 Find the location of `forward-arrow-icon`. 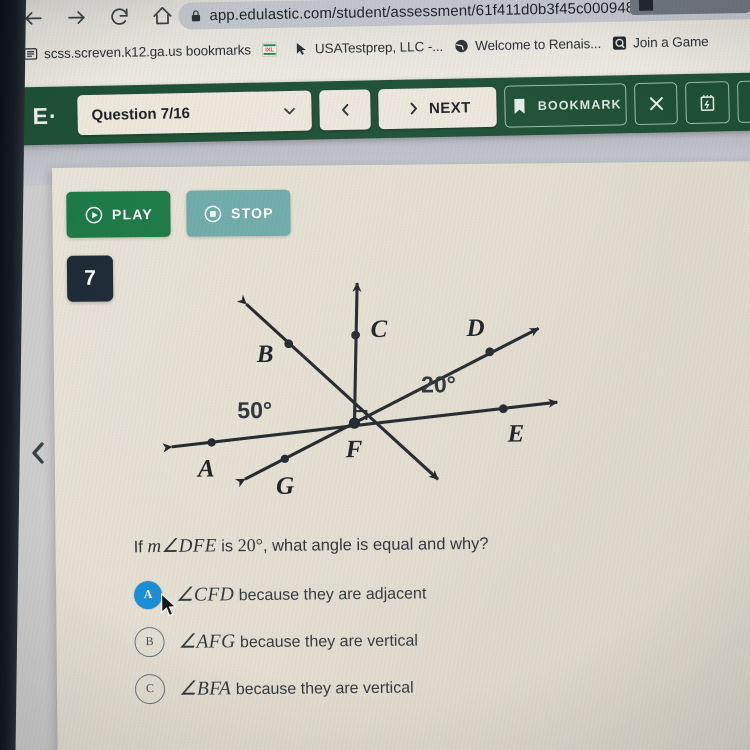

forward-arrow-icon is located at coordinates (76, 17).